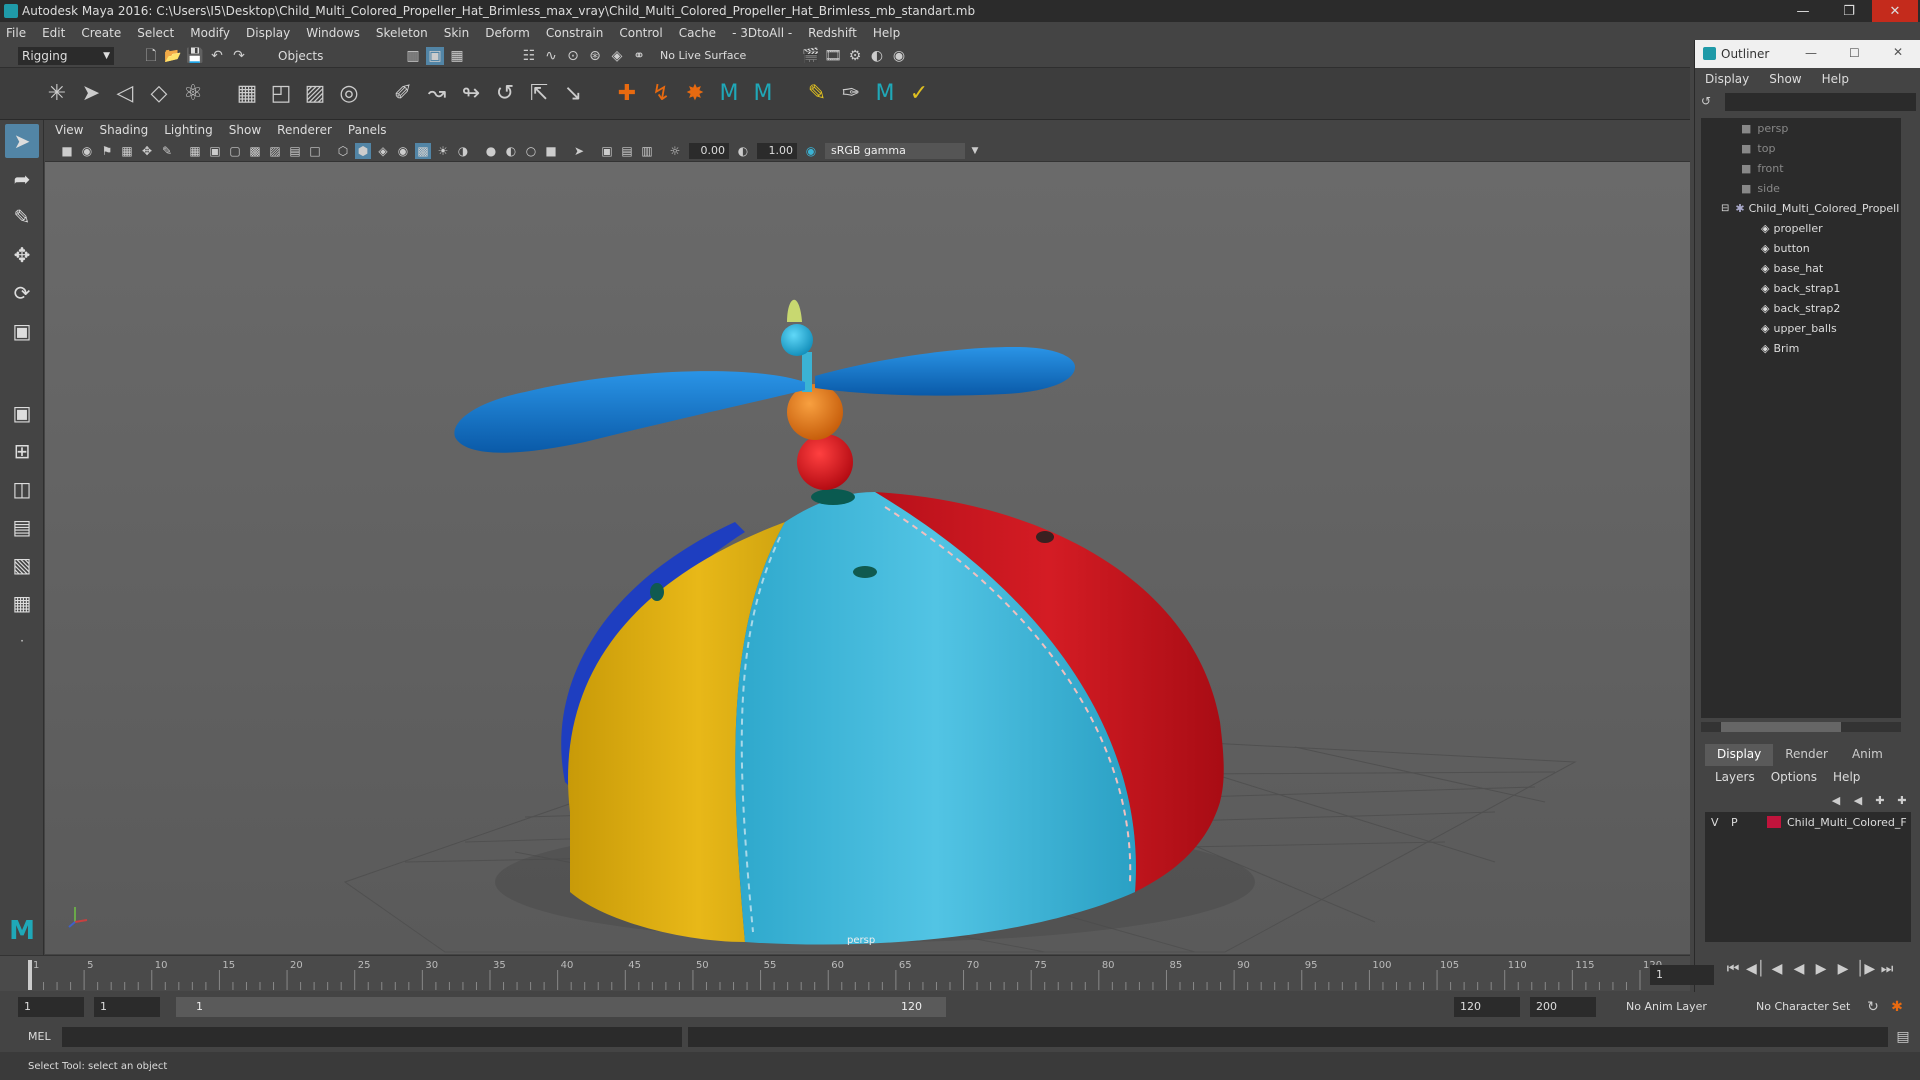  I want to click on two-pane-icon: ◫, so click(22, 489).